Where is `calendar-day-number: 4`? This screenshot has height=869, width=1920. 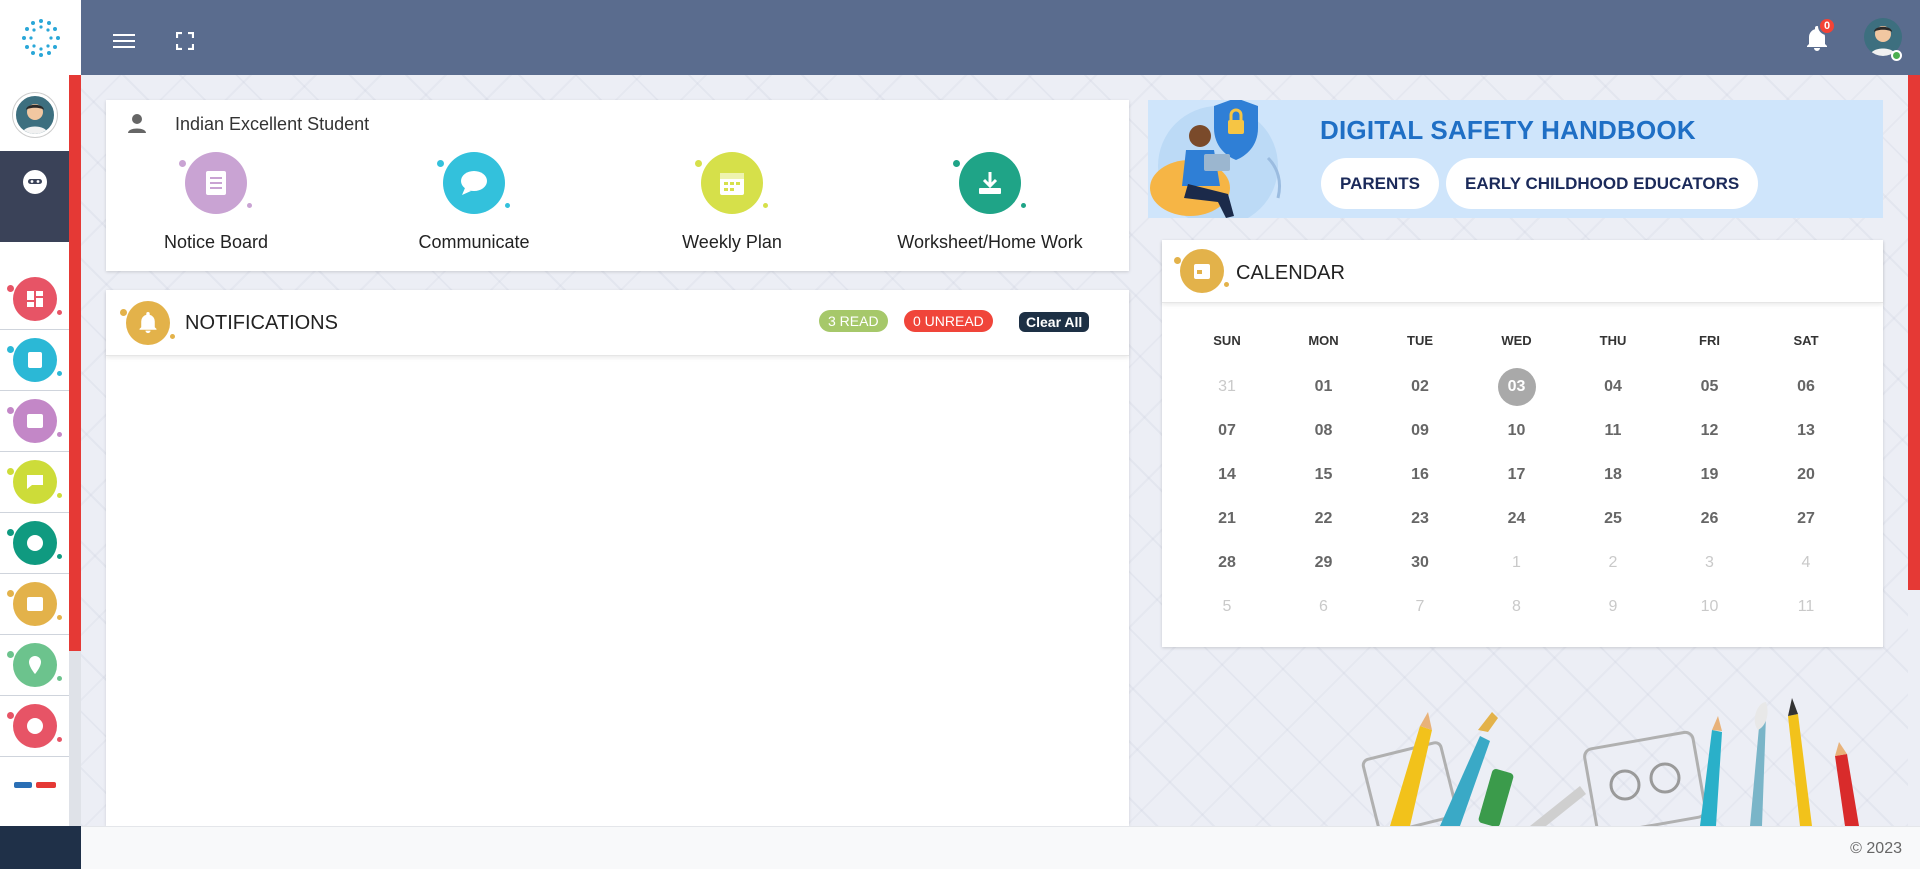
calendar-day-number: 4 is located at coordinates (1806, 562).